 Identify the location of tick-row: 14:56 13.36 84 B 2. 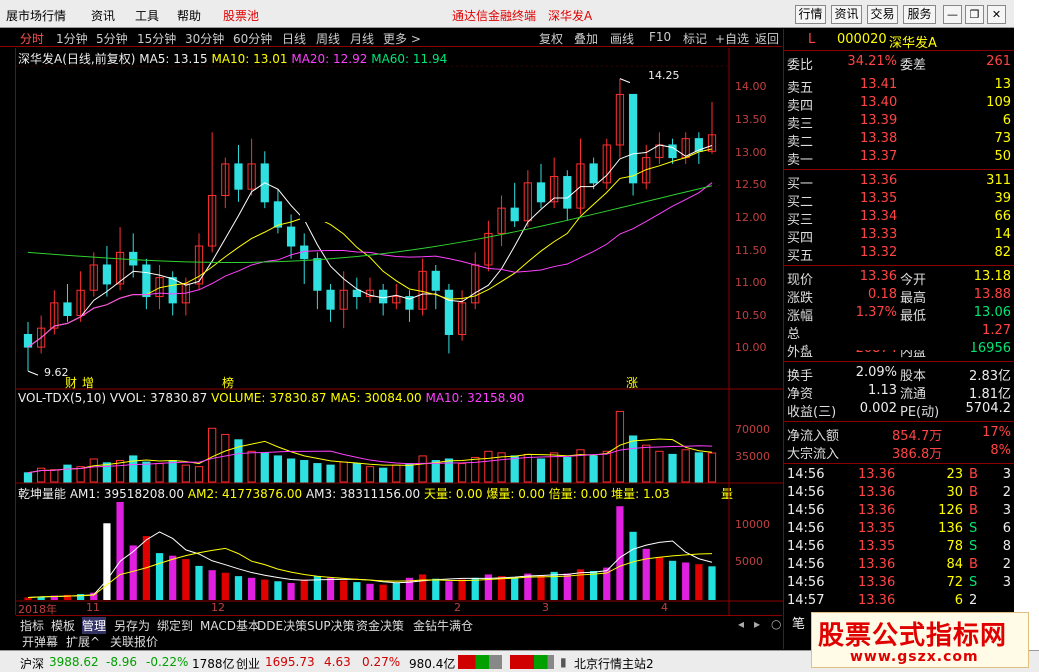
(899, 566).